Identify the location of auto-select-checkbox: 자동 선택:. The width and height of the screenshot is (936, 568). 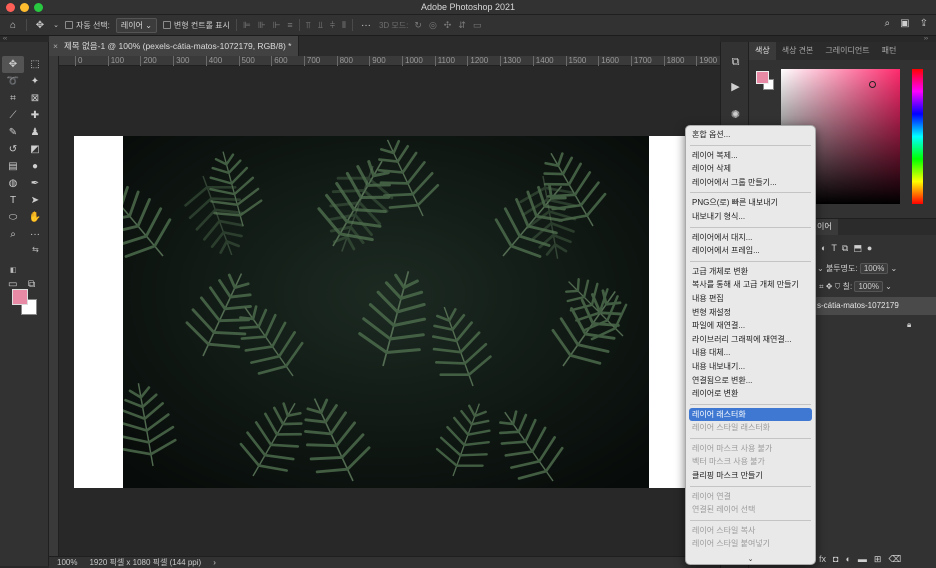
(87, 25).